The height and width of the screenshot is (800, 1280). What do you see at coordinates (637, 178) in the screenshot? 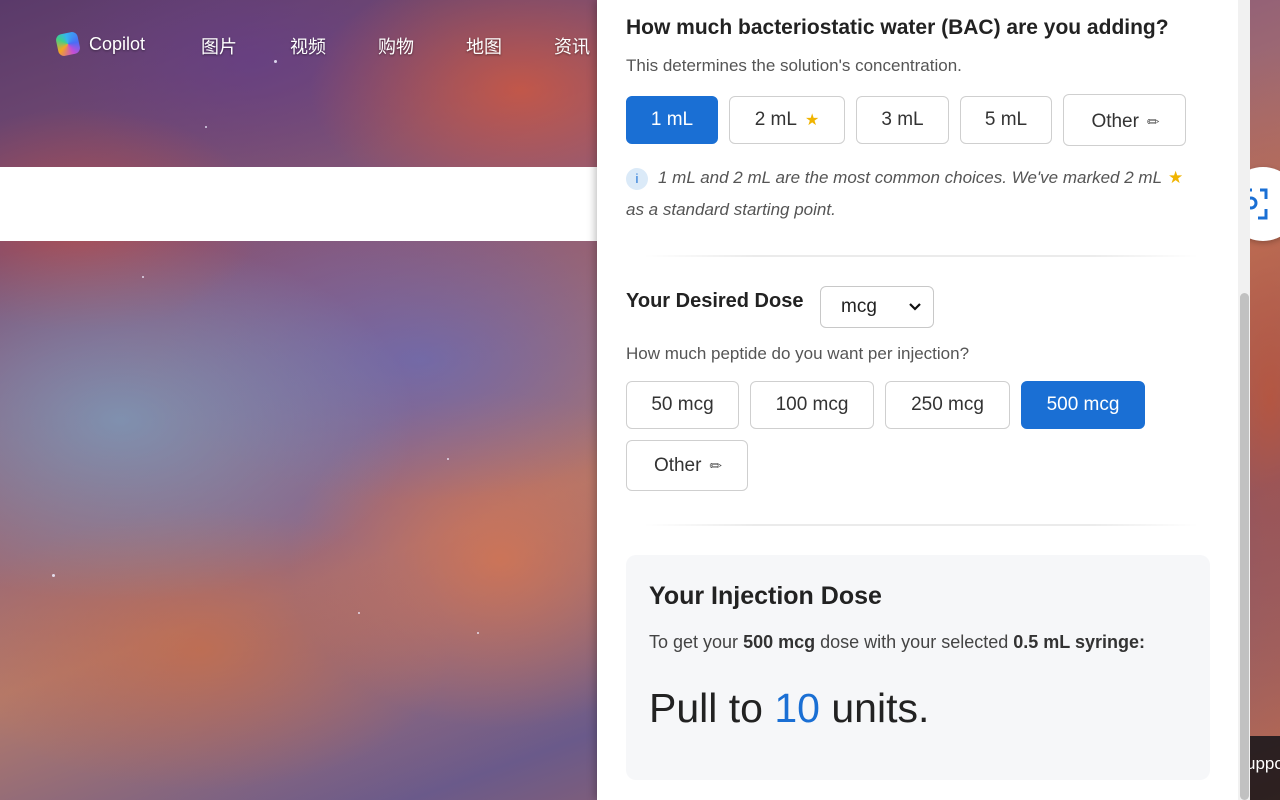
I see `info-icon: i` at bounding box center [637, 178].